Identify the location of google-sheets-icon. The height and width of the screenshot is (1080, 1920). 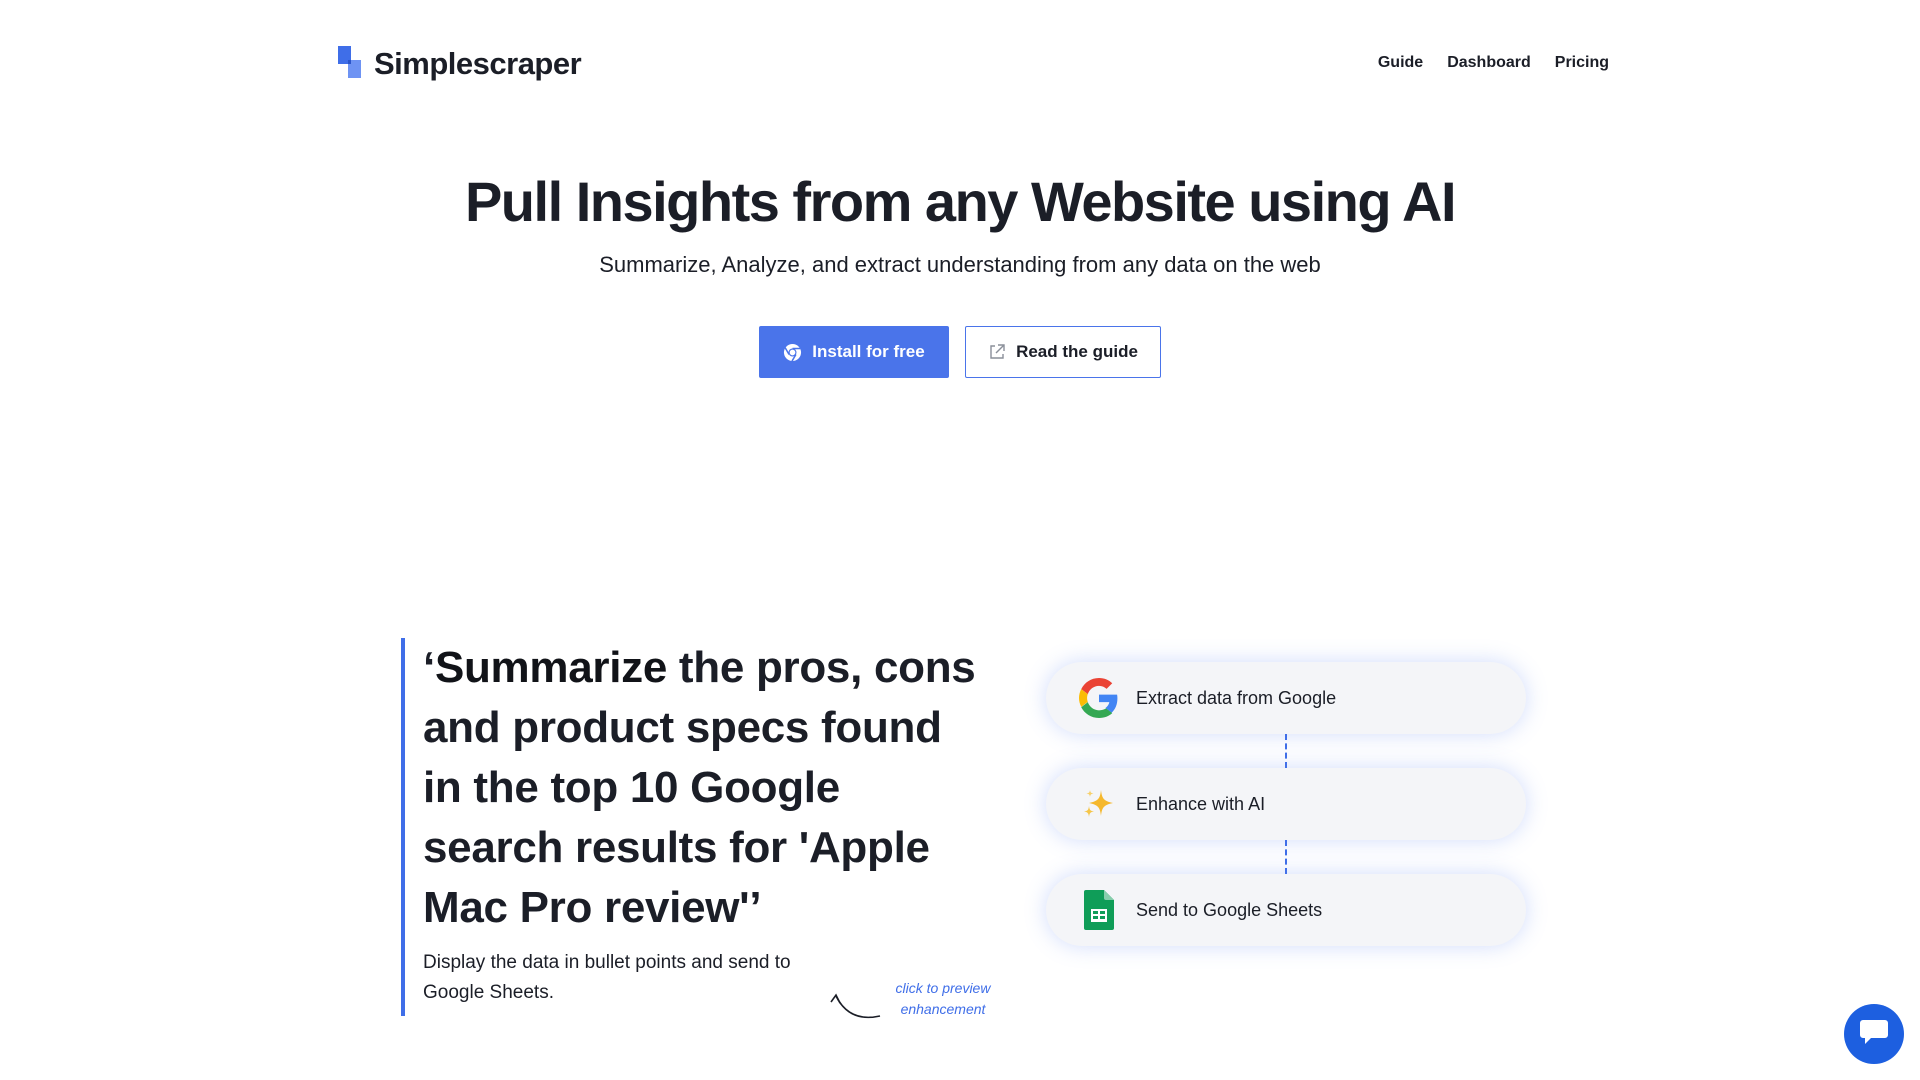
(1099, 910).